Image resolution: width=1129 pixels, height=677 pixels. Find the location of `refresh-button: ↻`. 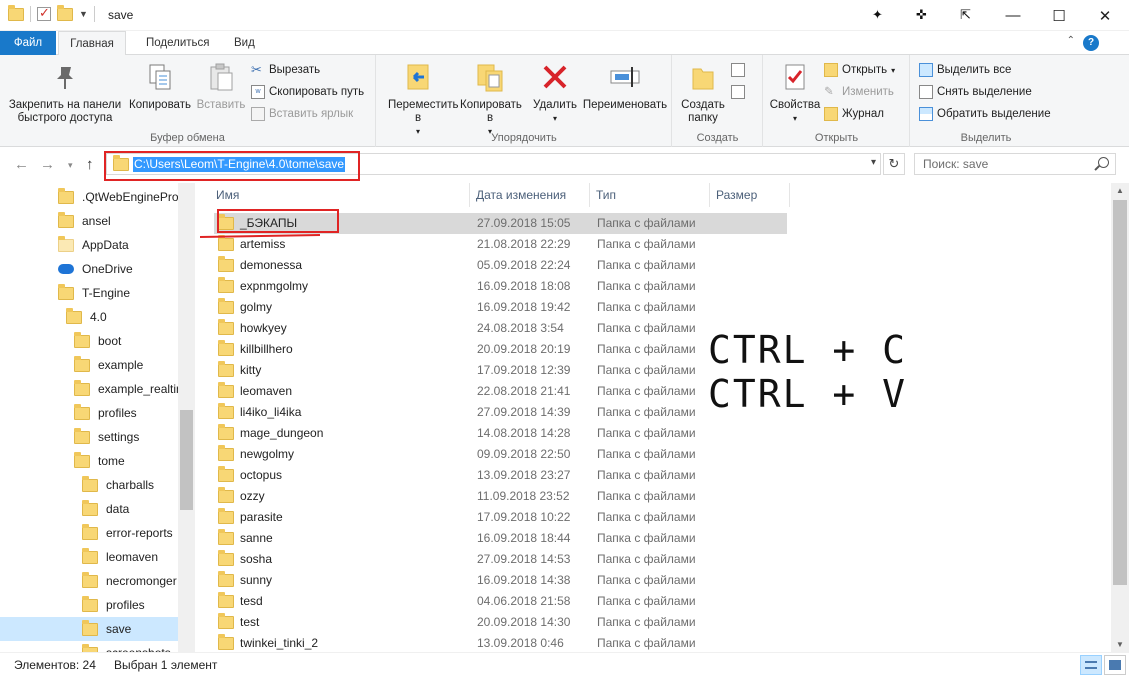

refresh-button: ↻ is located at coordinates (894, 164).